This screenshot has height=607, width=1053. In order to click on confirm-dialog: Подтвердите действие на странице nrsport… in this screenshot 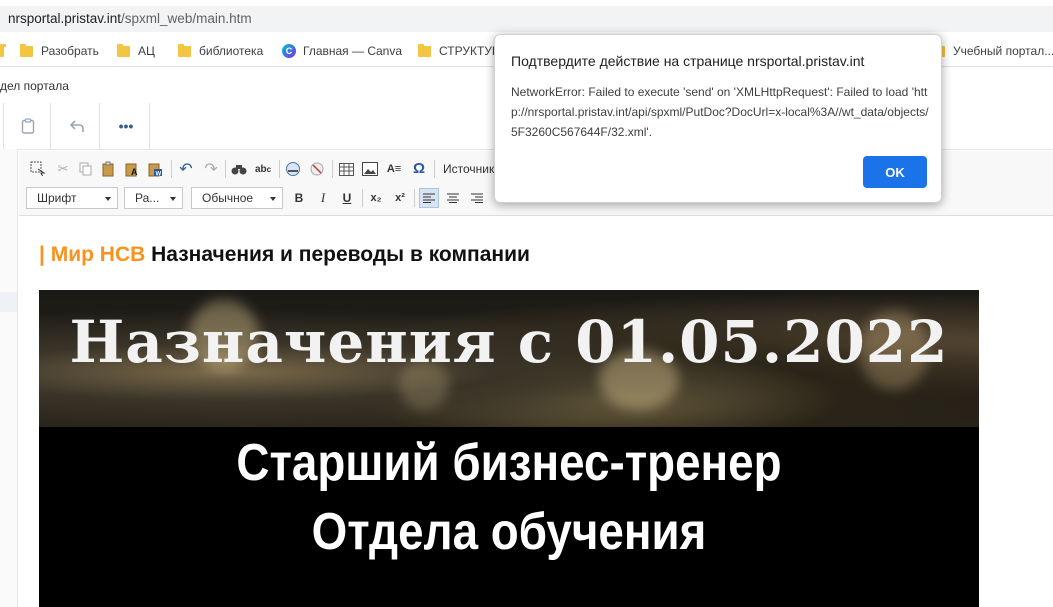, I will do `click(718, 118)`.